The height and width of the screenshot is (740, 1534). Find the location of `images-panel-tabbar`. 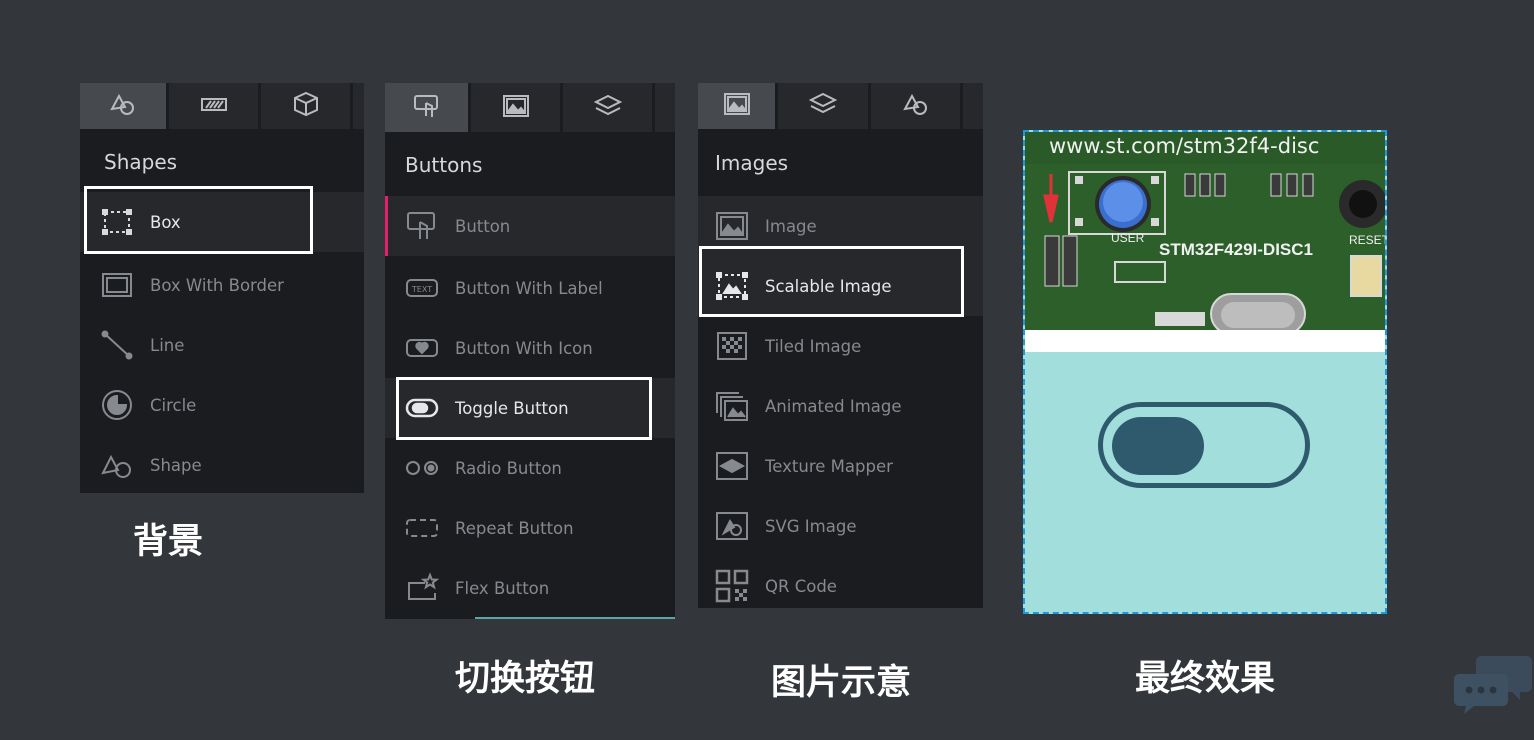

images-panel-tabbar is located at coordinates (840, 106).